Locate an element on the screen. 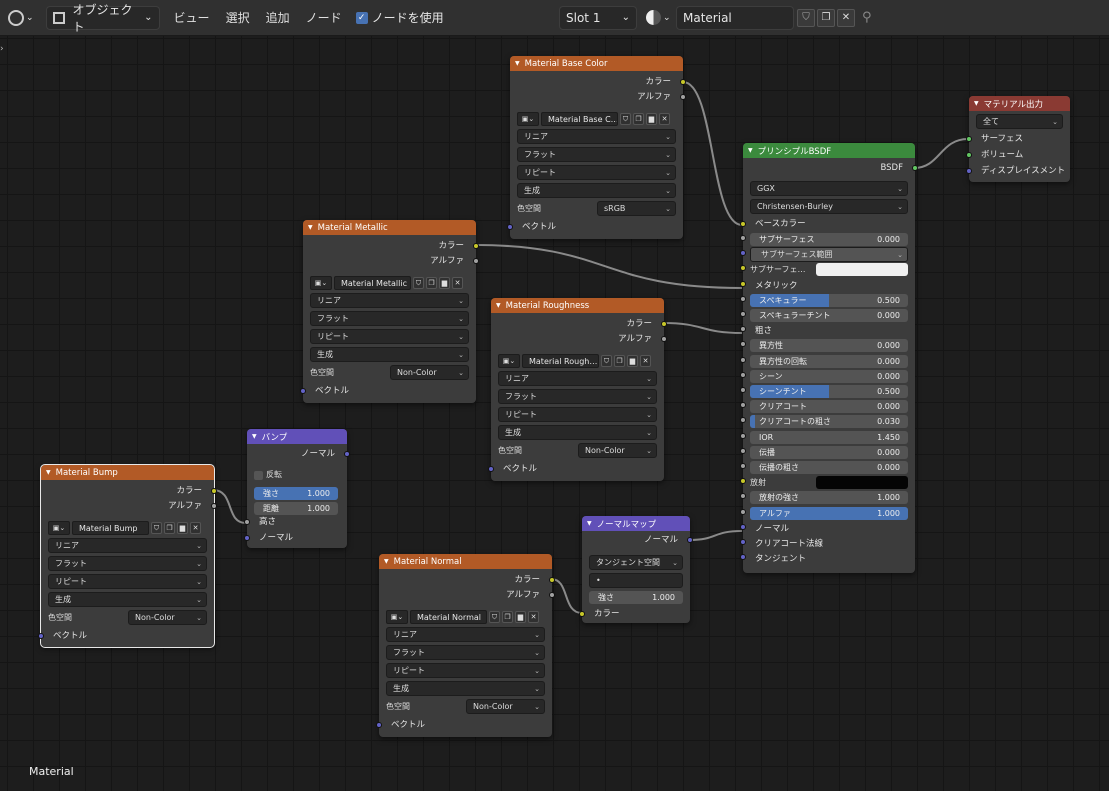  vector-input-socket is located at coordinates (379, 725).